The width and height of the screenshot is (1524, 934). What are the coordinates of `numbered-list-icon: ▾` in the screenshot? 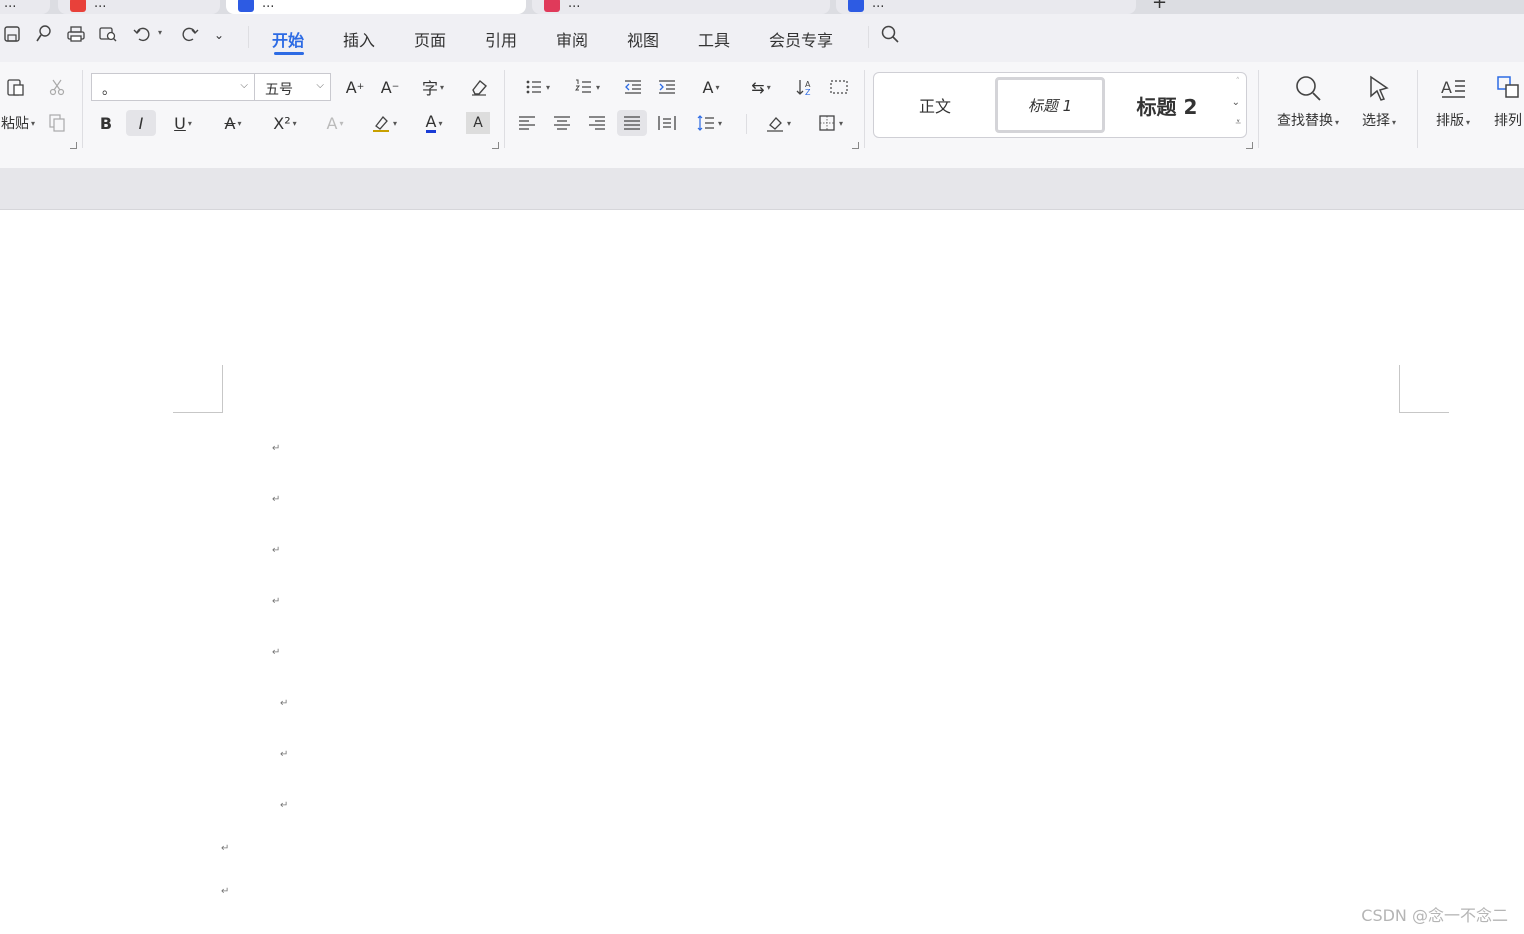 It's located at (587, 87).